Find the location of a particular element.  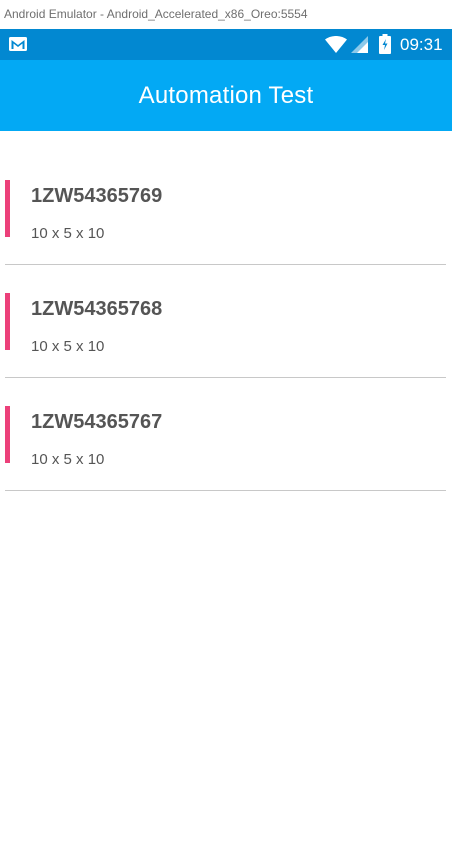

tracking-number: 1ZW54365769 is located at coordinates (97, 196).